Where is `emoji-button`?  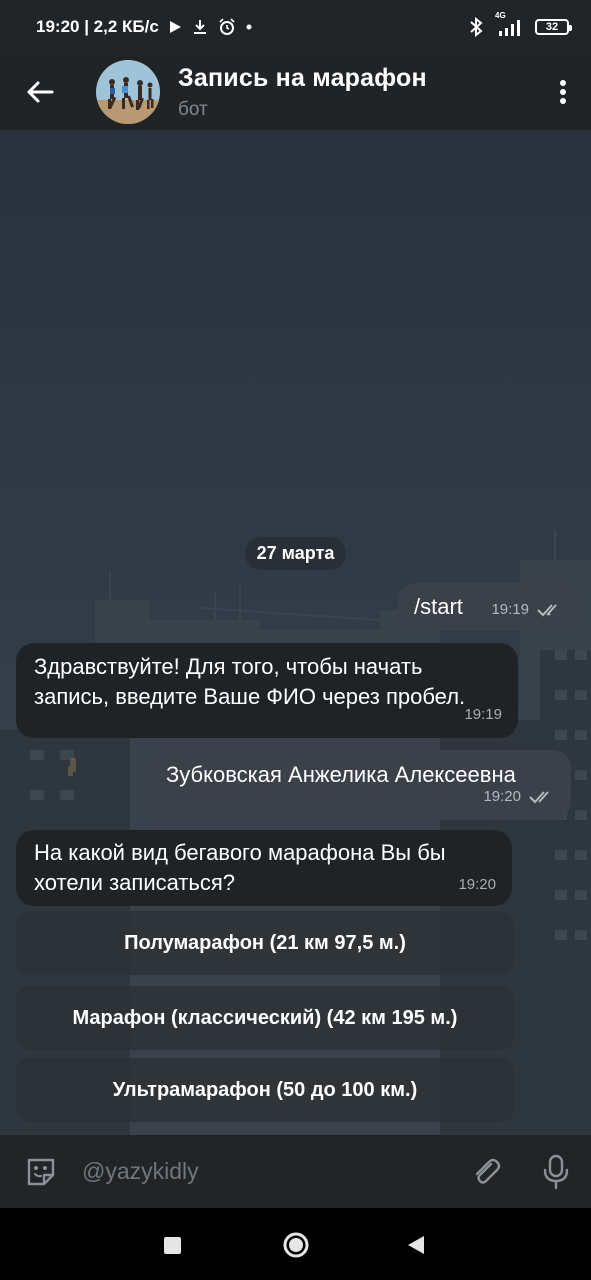 emoji-button is located at coordinates (41, 1172).